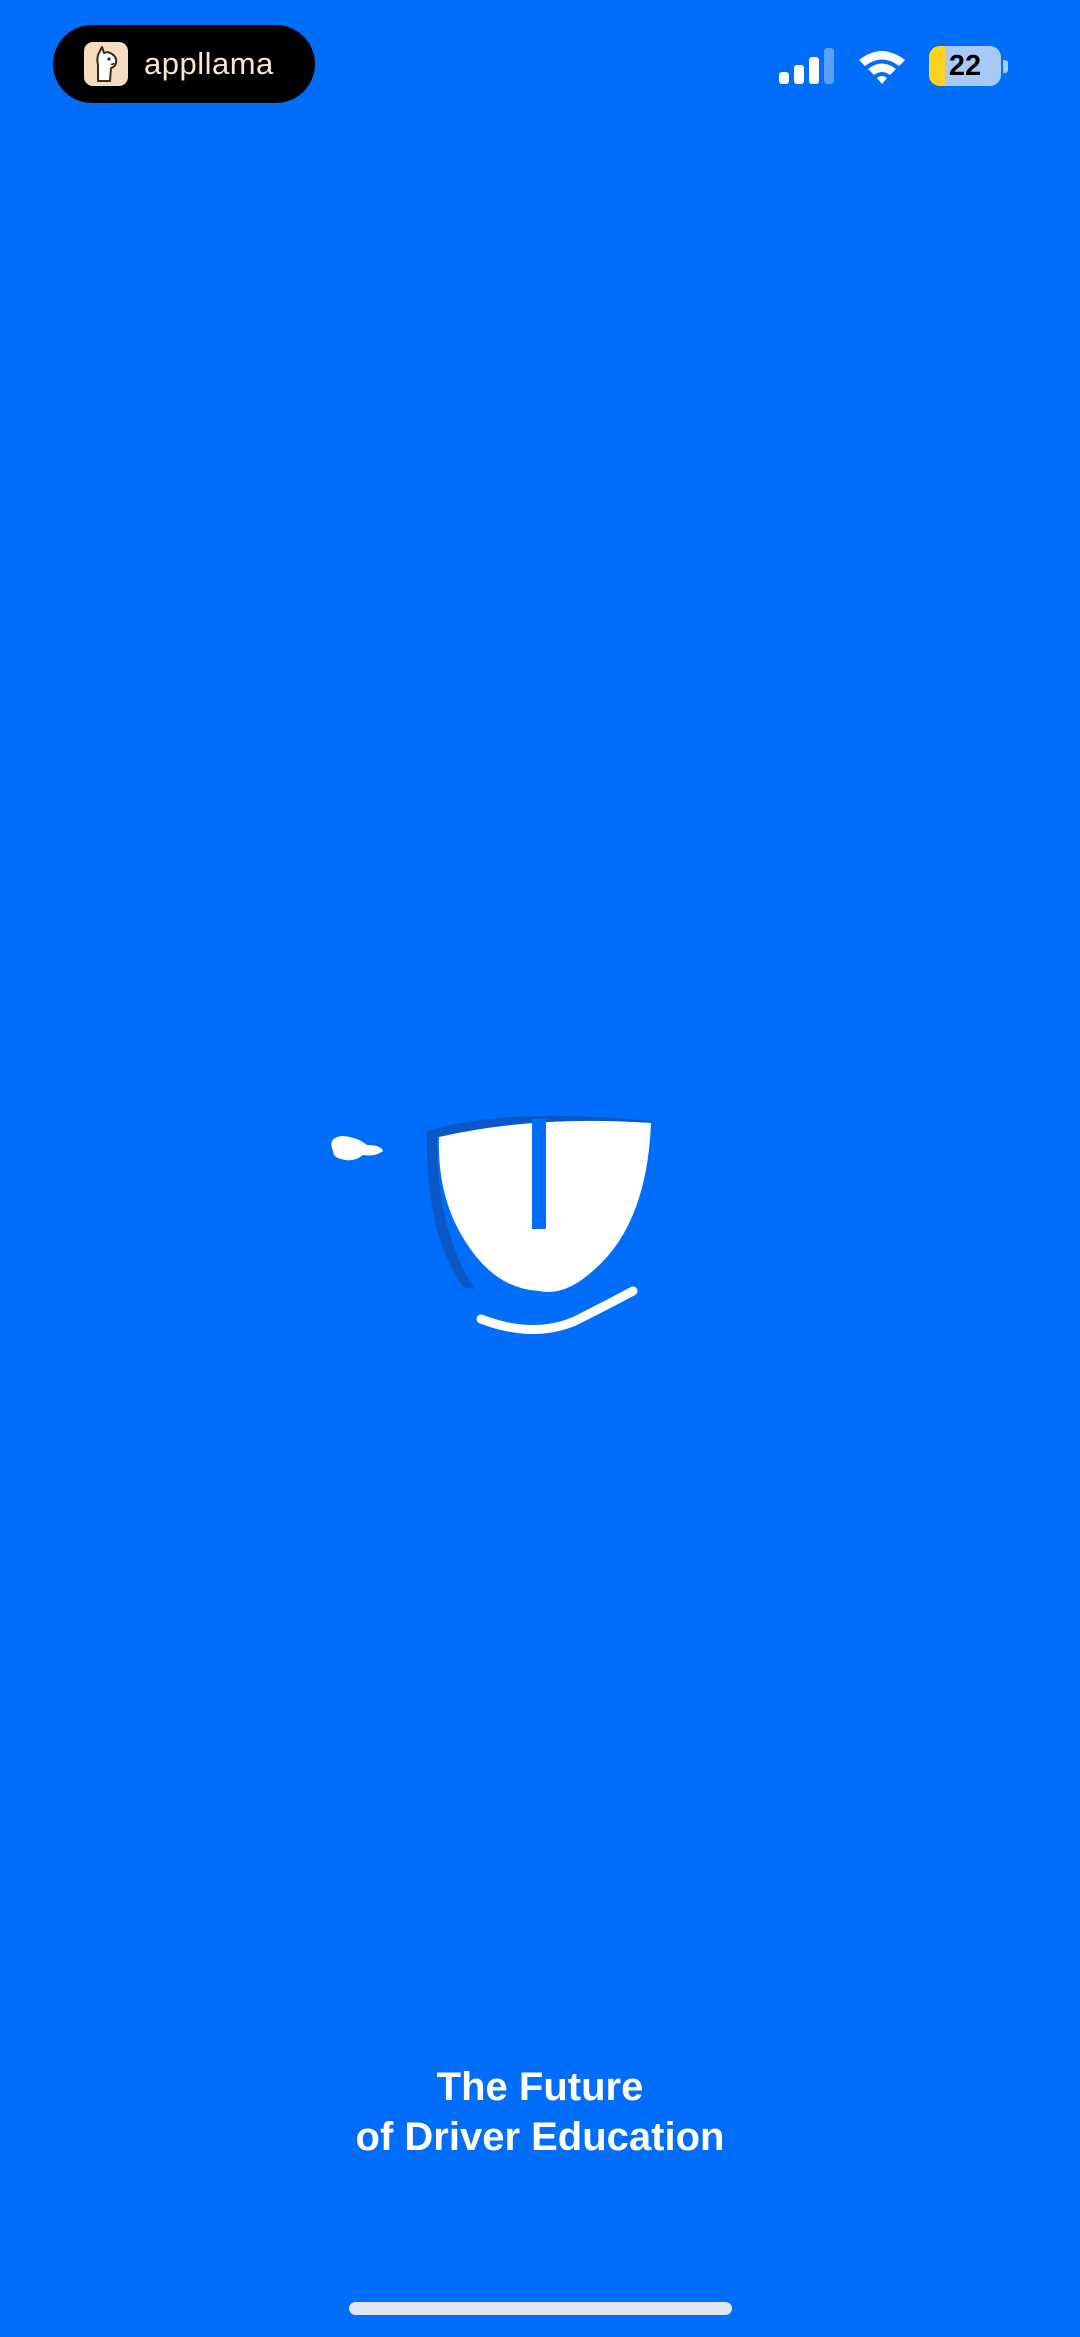 Image resolution: width=1080 pixels, height=2337 pixels. What do you see at coordinates (540, 2137) in the screenshot?
I see `tagline-line-2: of Driver Education` at bounding box center [540, 2137].